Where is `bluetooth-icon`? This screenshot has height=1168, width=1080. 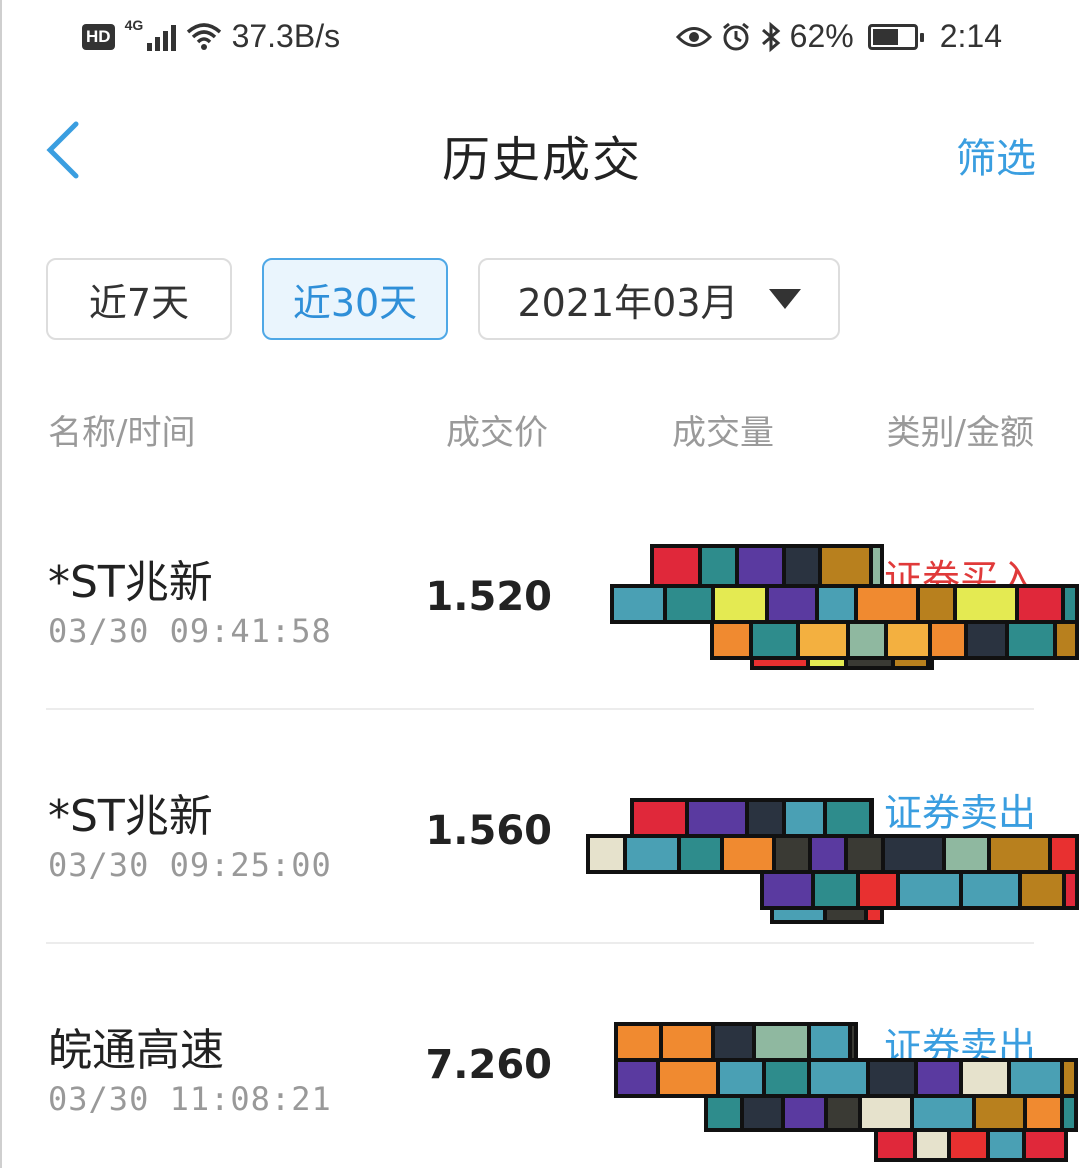 bluetooth-icon is located at coordinates (770, 36).